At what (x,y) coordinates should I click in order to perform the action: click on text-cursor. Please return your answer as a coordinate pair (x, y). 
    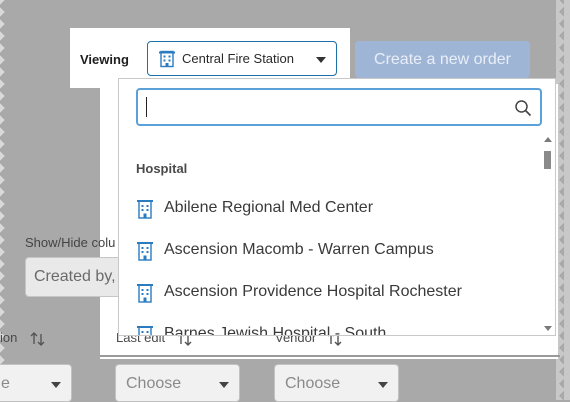
    Looking at the image, I should click on (146, 107).